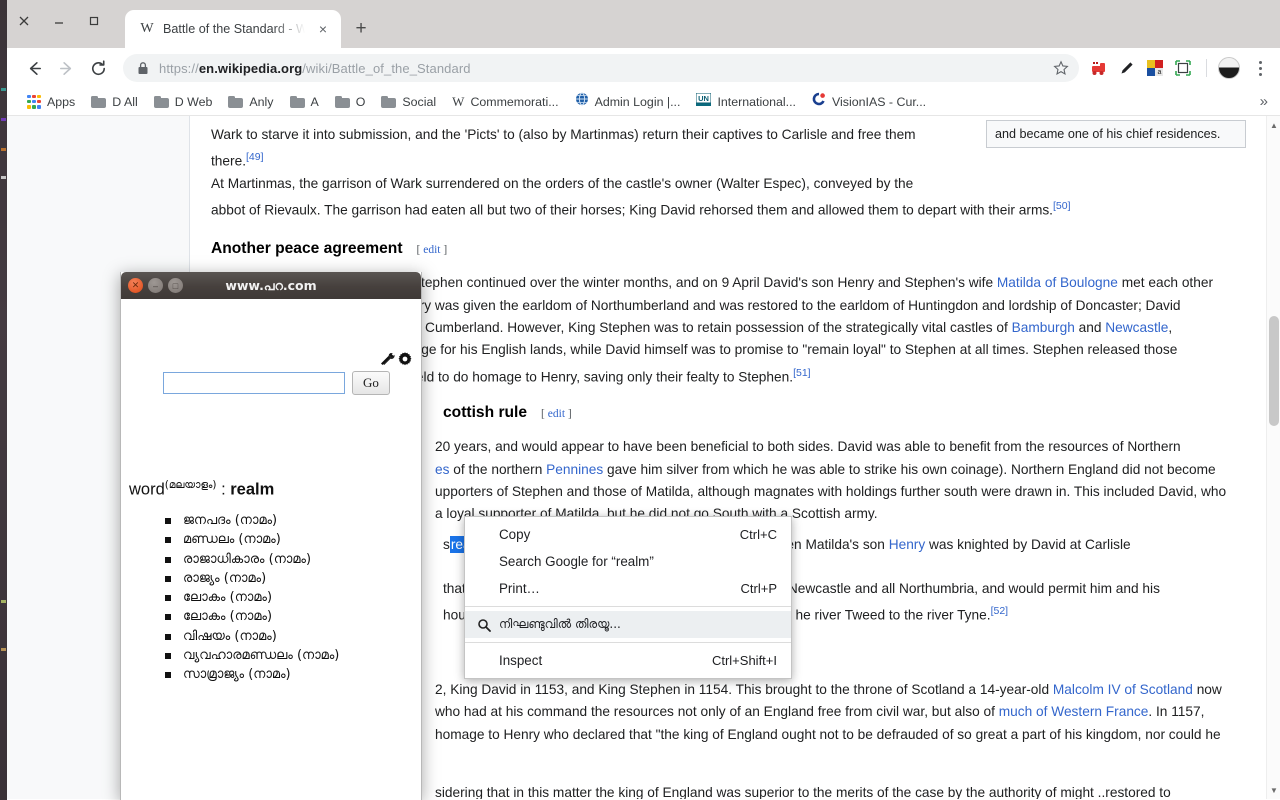  Describe the element at coordinates (1273, 457) in the screenshot. I see `page-scrollbar: ▲ ▼` at that location.